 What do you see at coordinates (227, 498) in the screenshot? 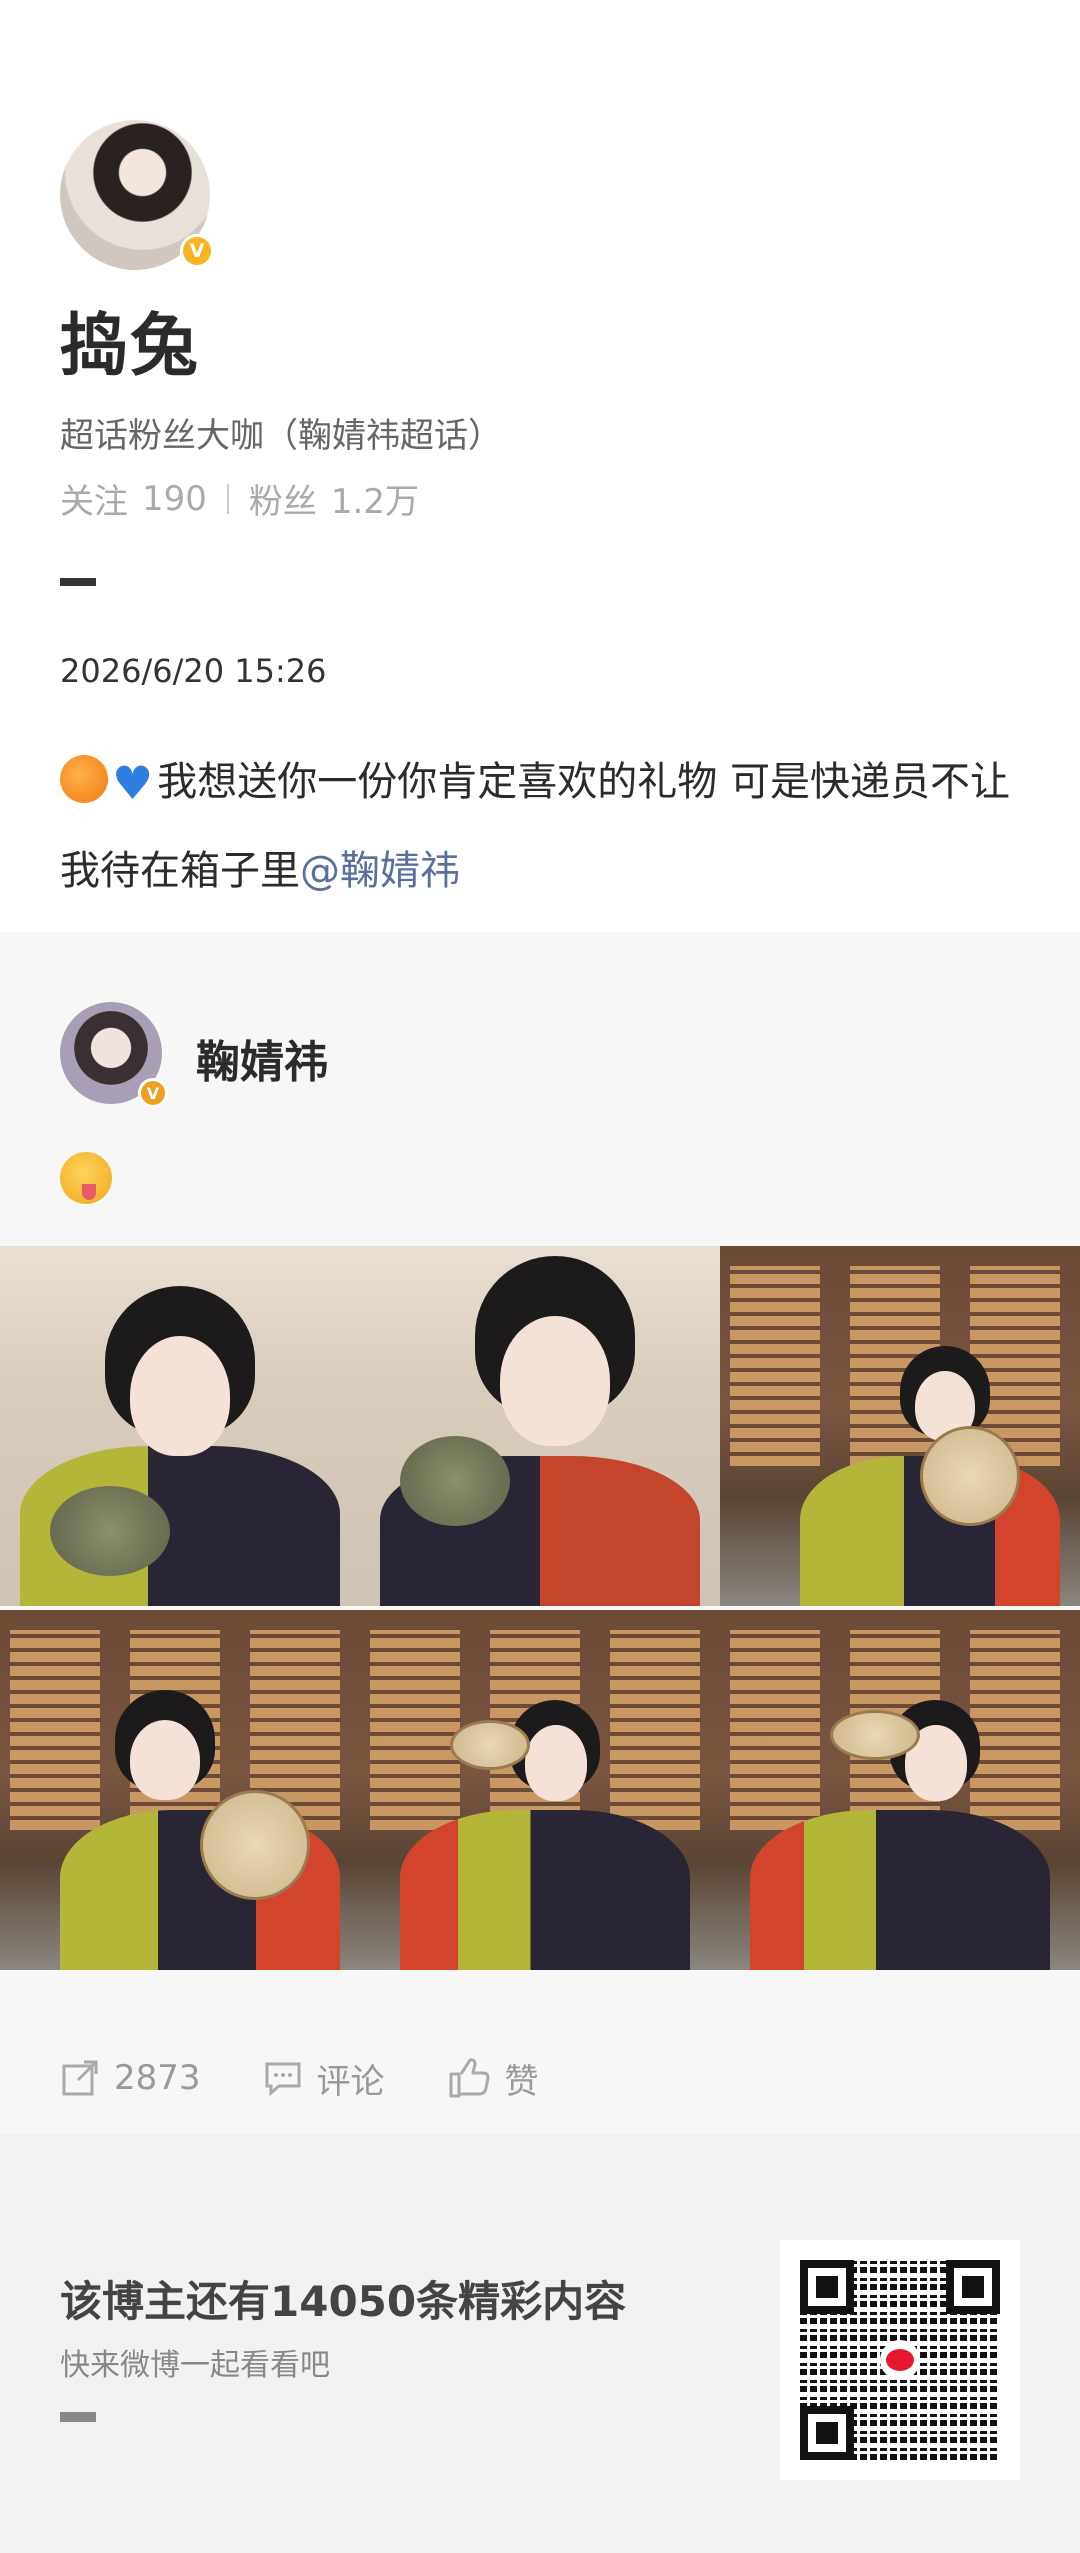
I see `stats-divider` at bounding box center [227, 498].